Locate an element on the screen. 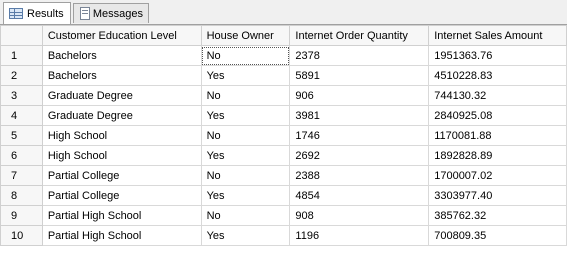  tab-results: Results is located at coordinates (37, 13).